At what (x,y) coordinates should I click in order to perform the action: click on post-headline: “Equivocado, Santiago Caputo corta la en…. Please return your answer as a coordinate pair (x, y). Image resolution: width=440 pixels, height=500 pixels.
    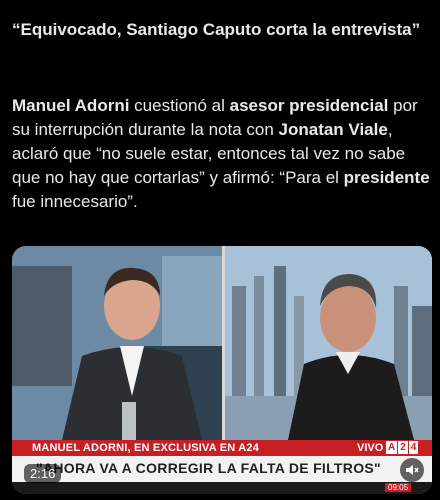
    Looking at the image, I should click on (216, 29).